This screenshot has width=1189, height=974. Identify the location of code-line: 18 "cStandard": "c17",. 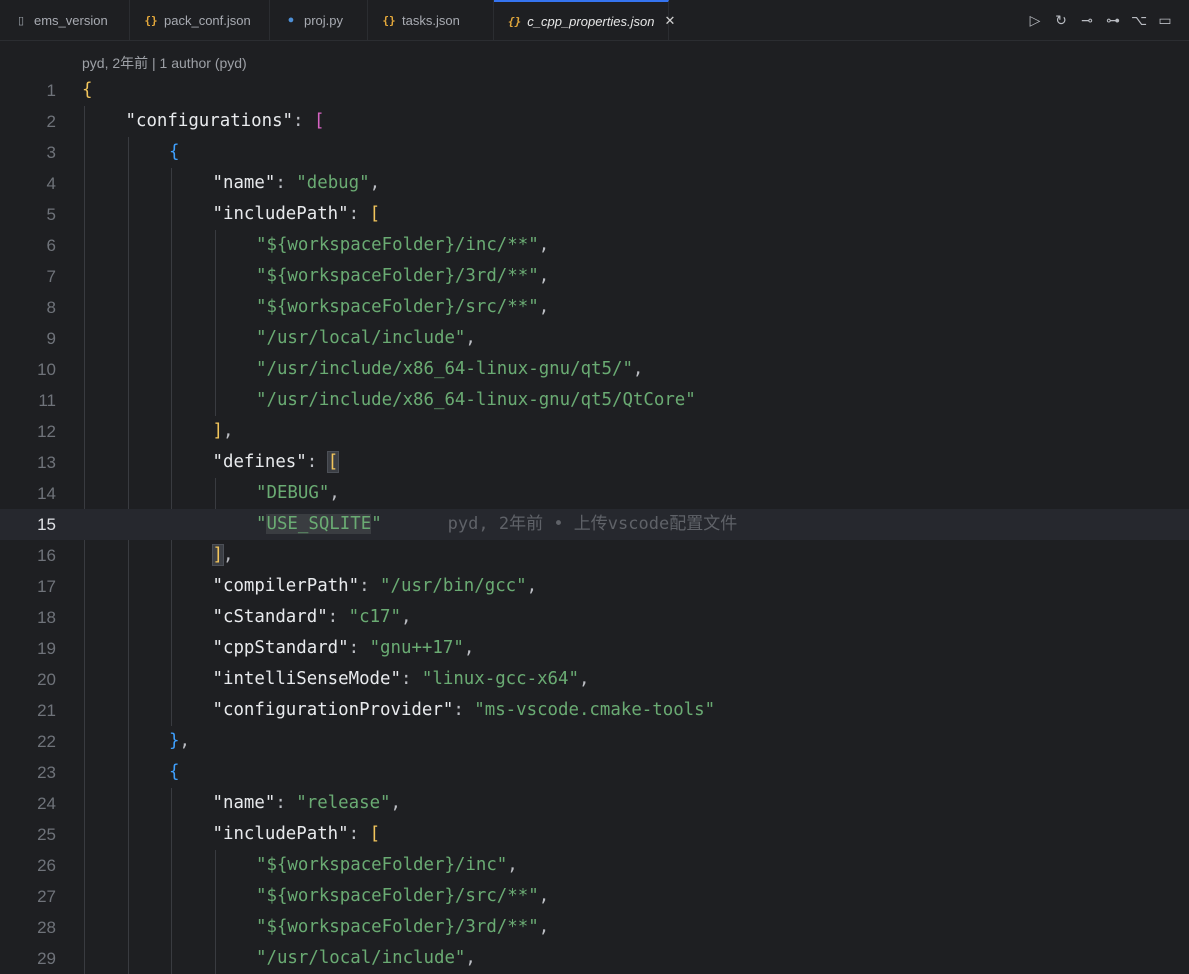
(594, 617).